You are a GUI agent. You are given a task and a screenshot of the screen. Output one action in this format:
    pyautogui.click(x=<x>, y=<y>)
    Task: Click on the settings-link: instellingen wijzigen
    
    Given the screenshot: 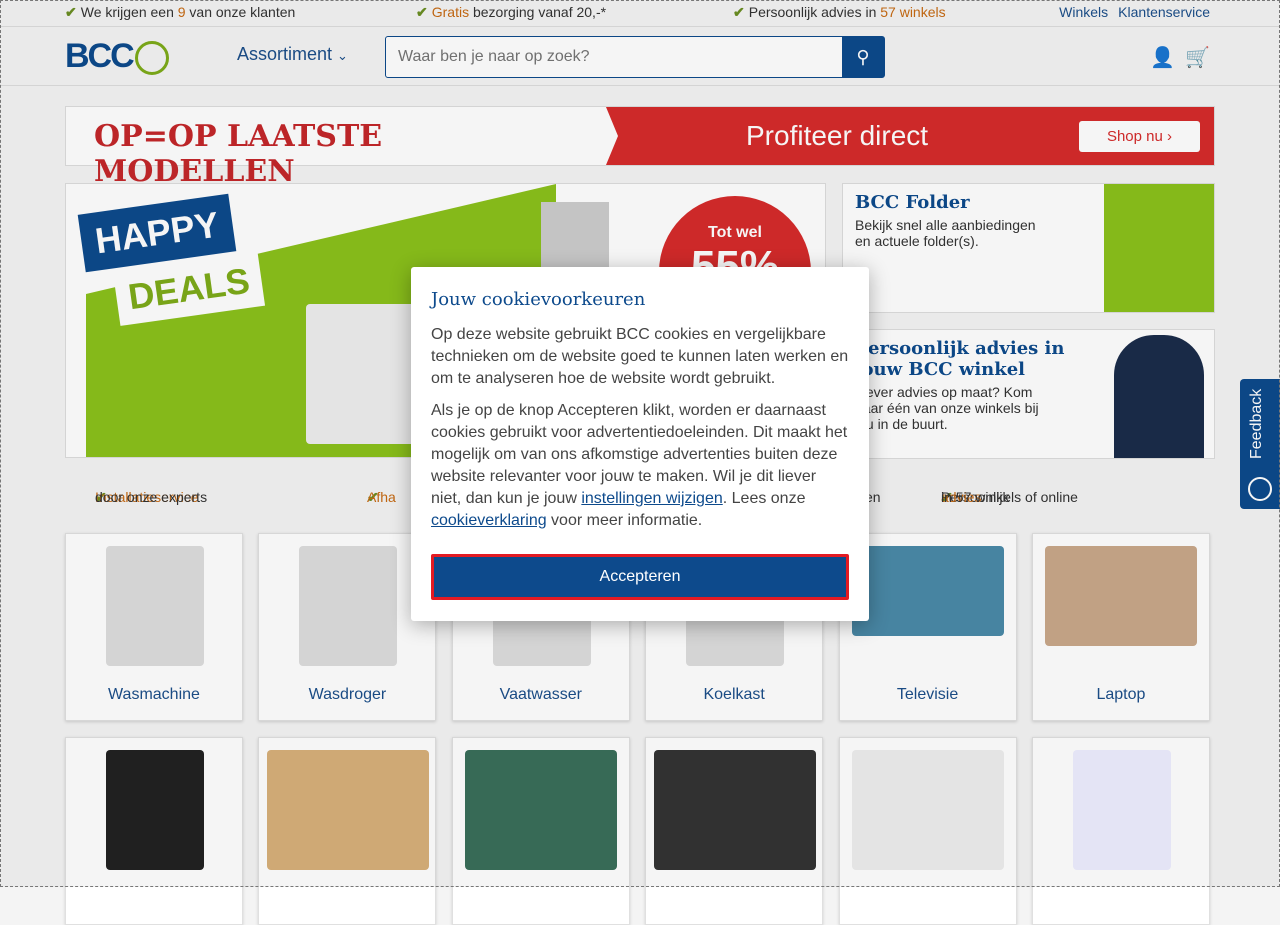 What is the action you would take?
    pyautogui.click(x=651, y=498)
    